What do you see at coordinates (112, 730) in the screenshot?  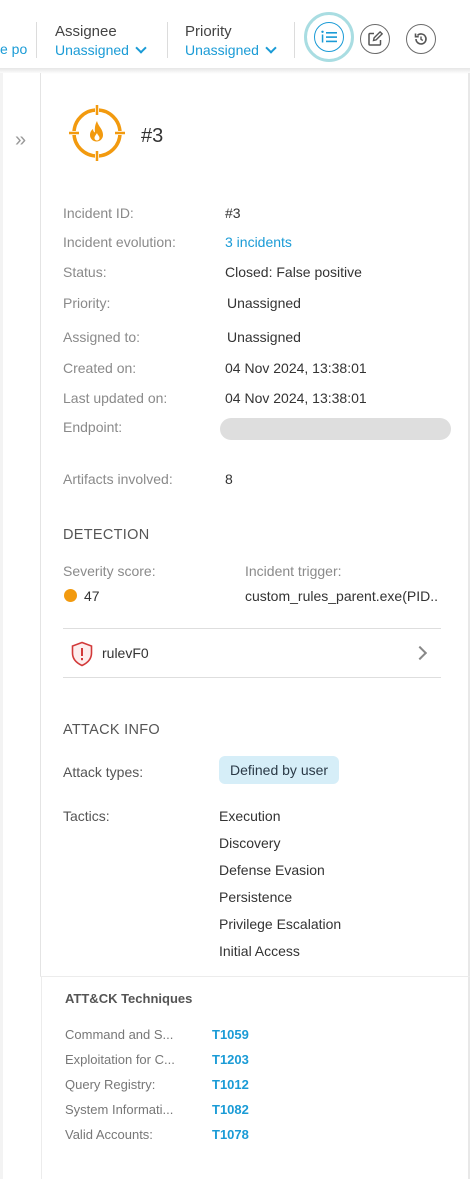 I see `attack-info-heading: ATTACK INFO` at bounding box center [112, 730].